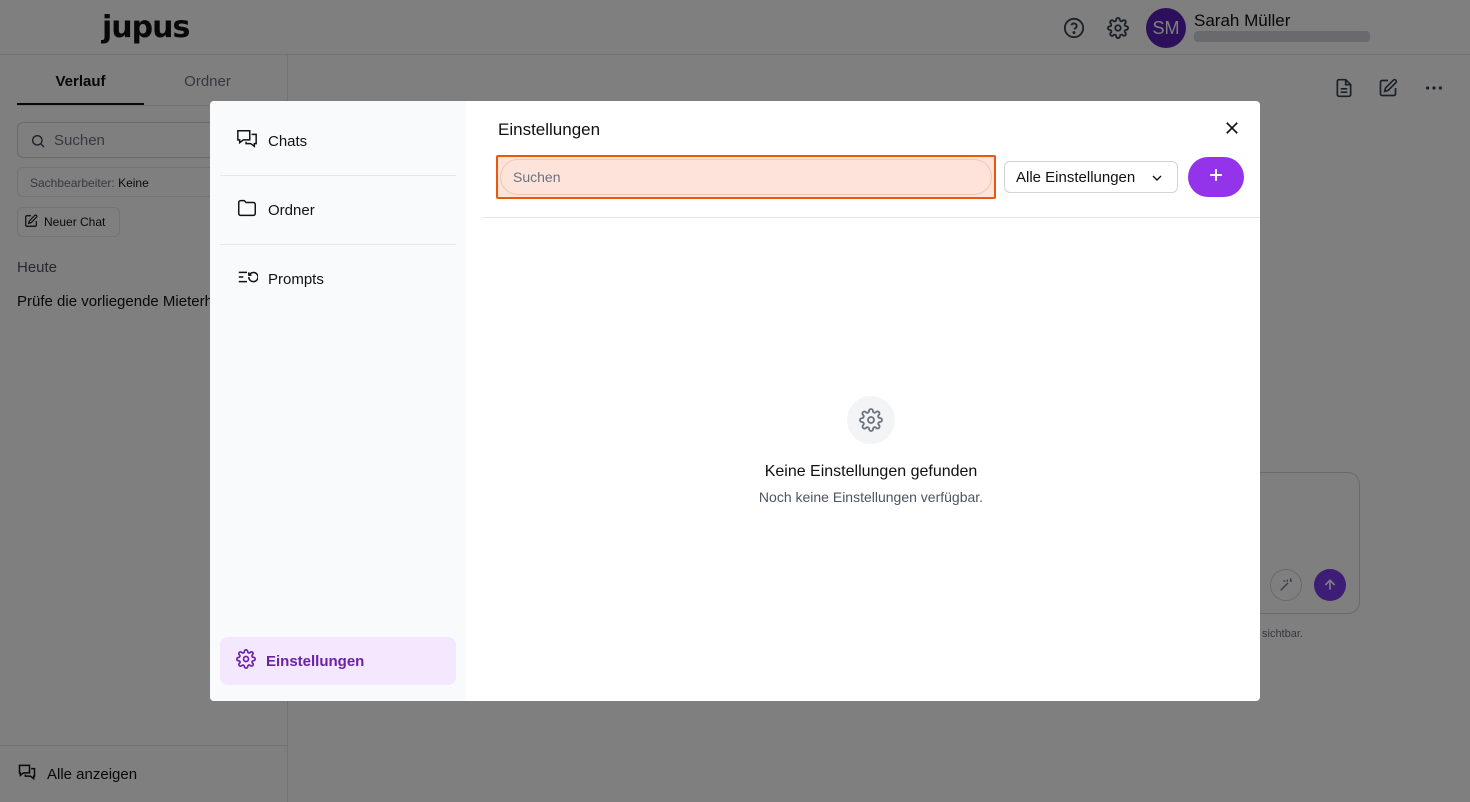 The width and height of the screenshot is (1470, 802). What do you see at coordinates (871, 420) in the screenshot?
I see `empty-state-gear-icon` at bounding box center [871, 420].